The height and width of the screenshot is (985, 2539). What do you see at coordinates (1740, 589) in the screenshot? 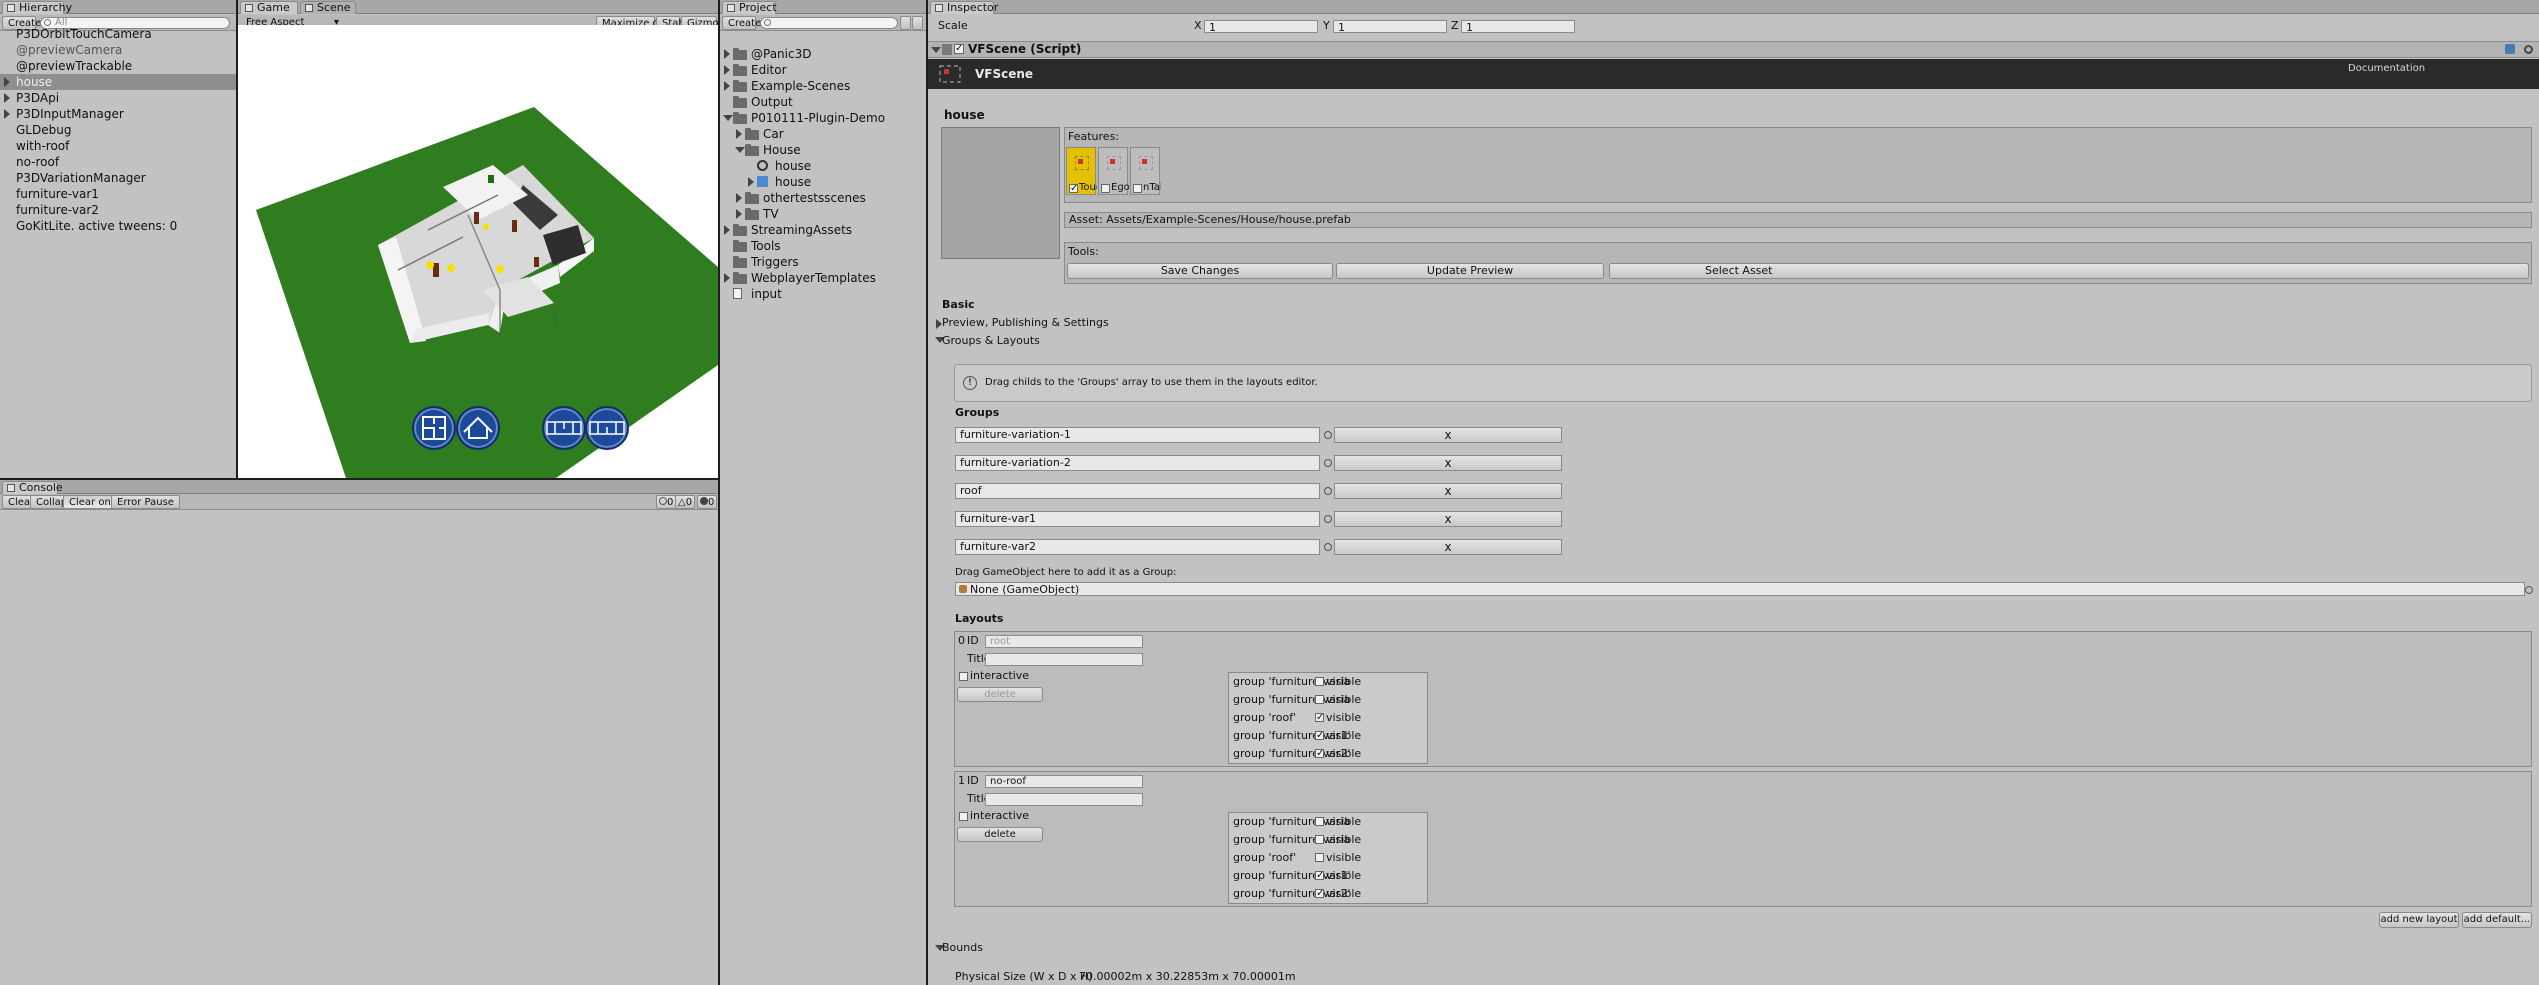
I see `group-object-field: None (GameObject)` at bounding box center [1740, 589].